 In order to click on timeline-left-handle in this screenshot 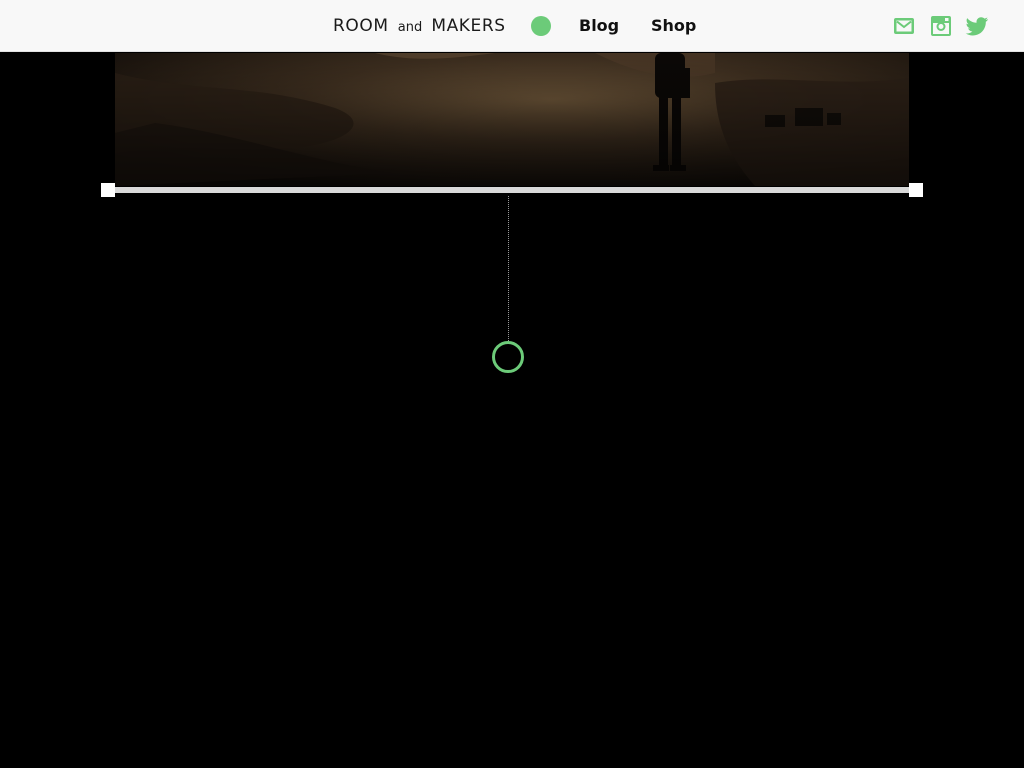, I will do `click(108, 190)`.